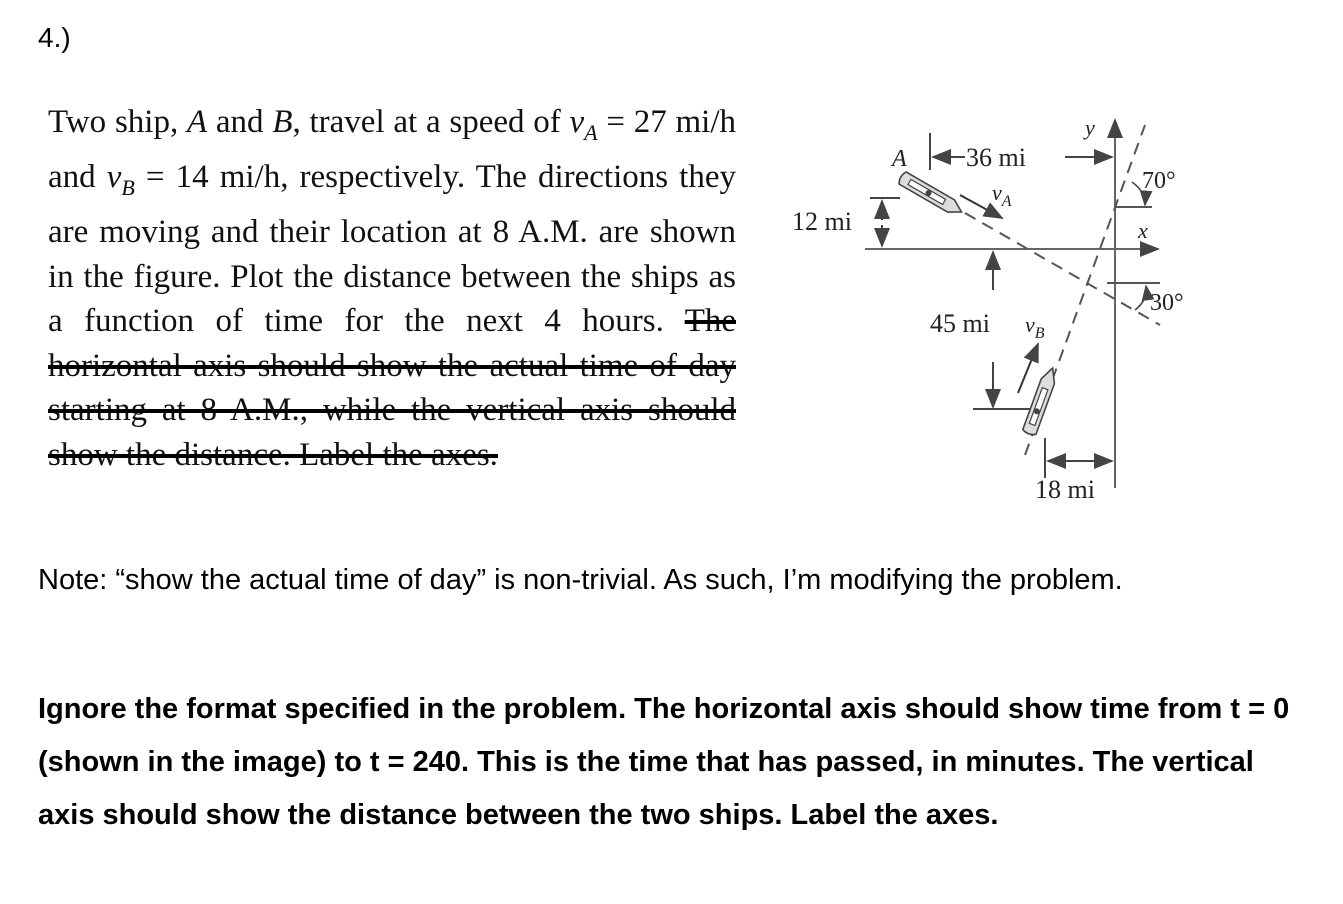 The height and width of the screenshot is (904, 1343). What do you see at coordinates (1035, 327) in the screenshot?
I see `velocity-b-label: vB` at bounding box center [1035, 327].